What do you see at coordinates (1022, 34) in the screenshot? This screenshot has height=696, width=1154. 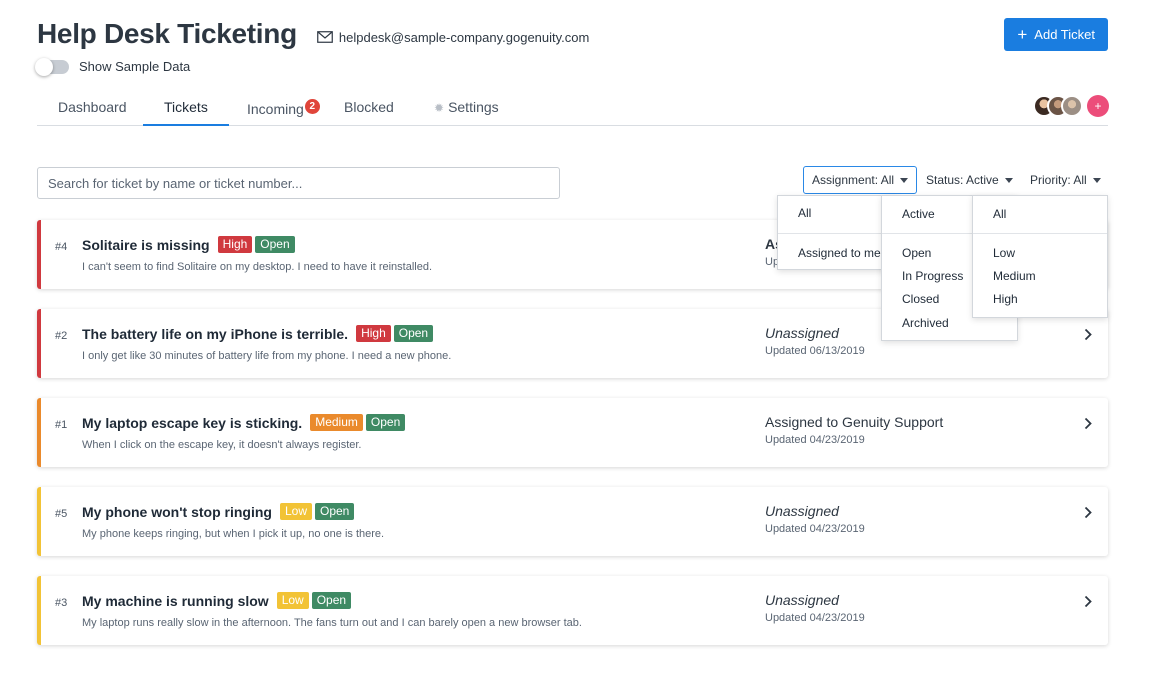 I see `plus-icon: +` at bounding box center [1022, 34].